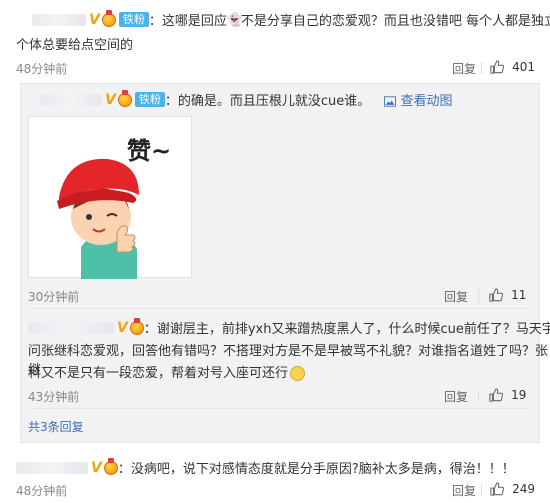 The image size is (550, 503). Describe the element at coordinates (390, 101) in the screenshot. I see `image-icon` at that location.